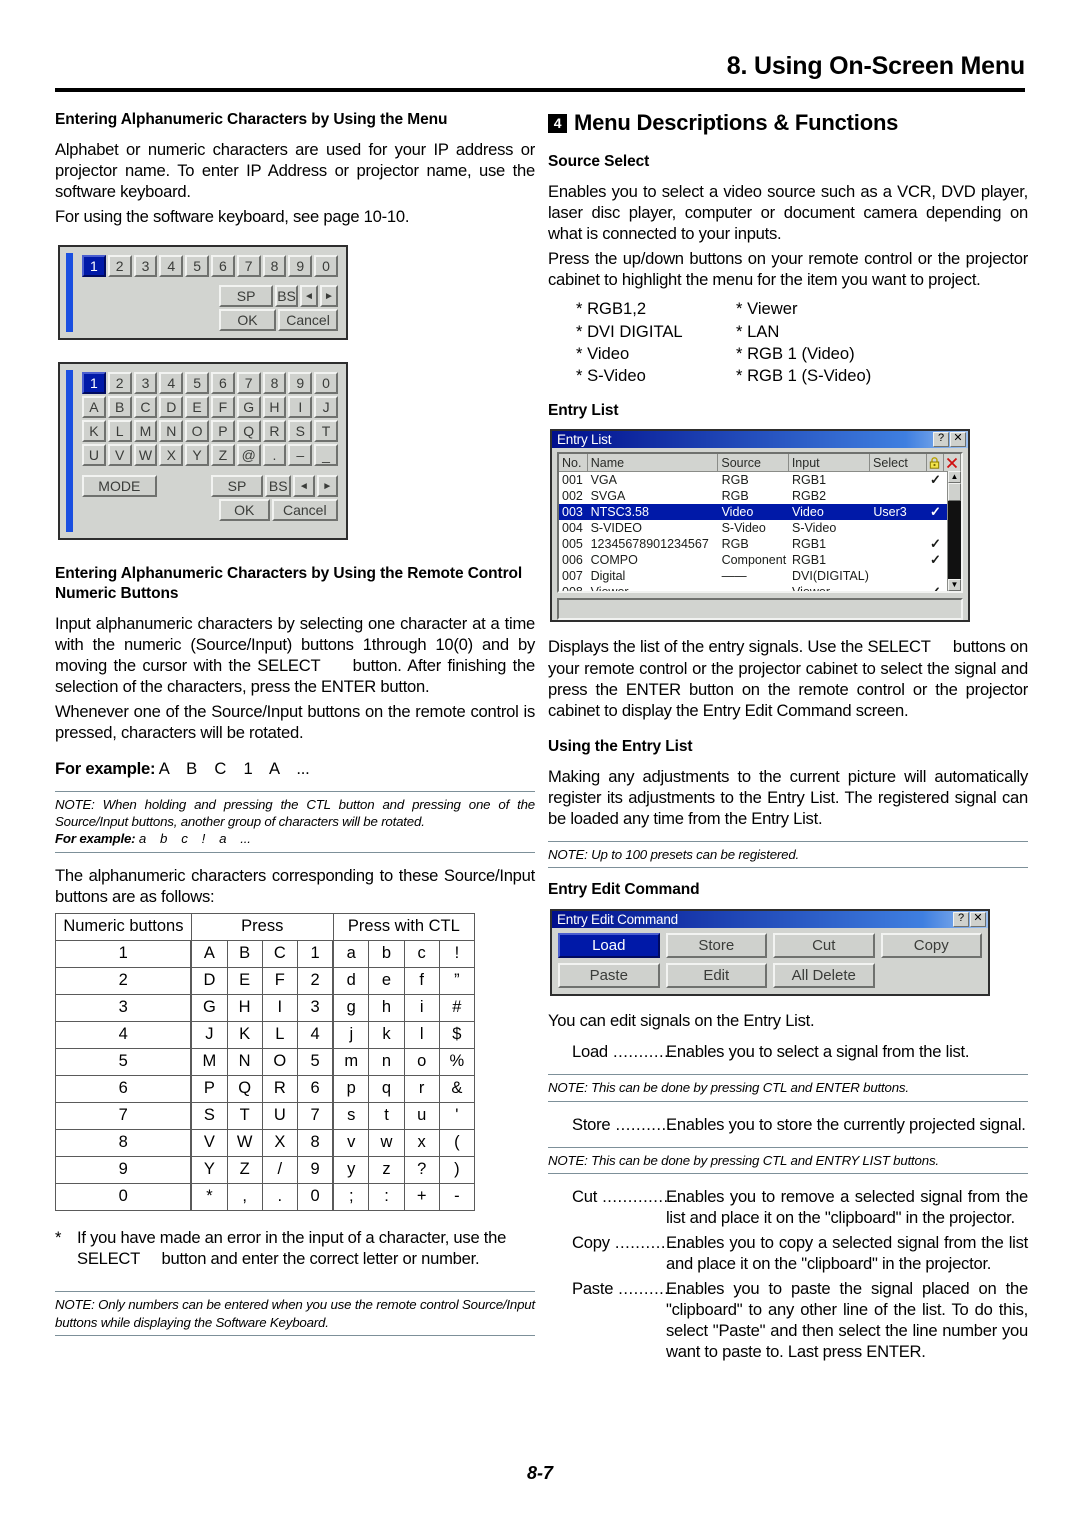 This screenshot has width=1080, height=1526. I want to click on scroll-thumb, so click(954, 492).